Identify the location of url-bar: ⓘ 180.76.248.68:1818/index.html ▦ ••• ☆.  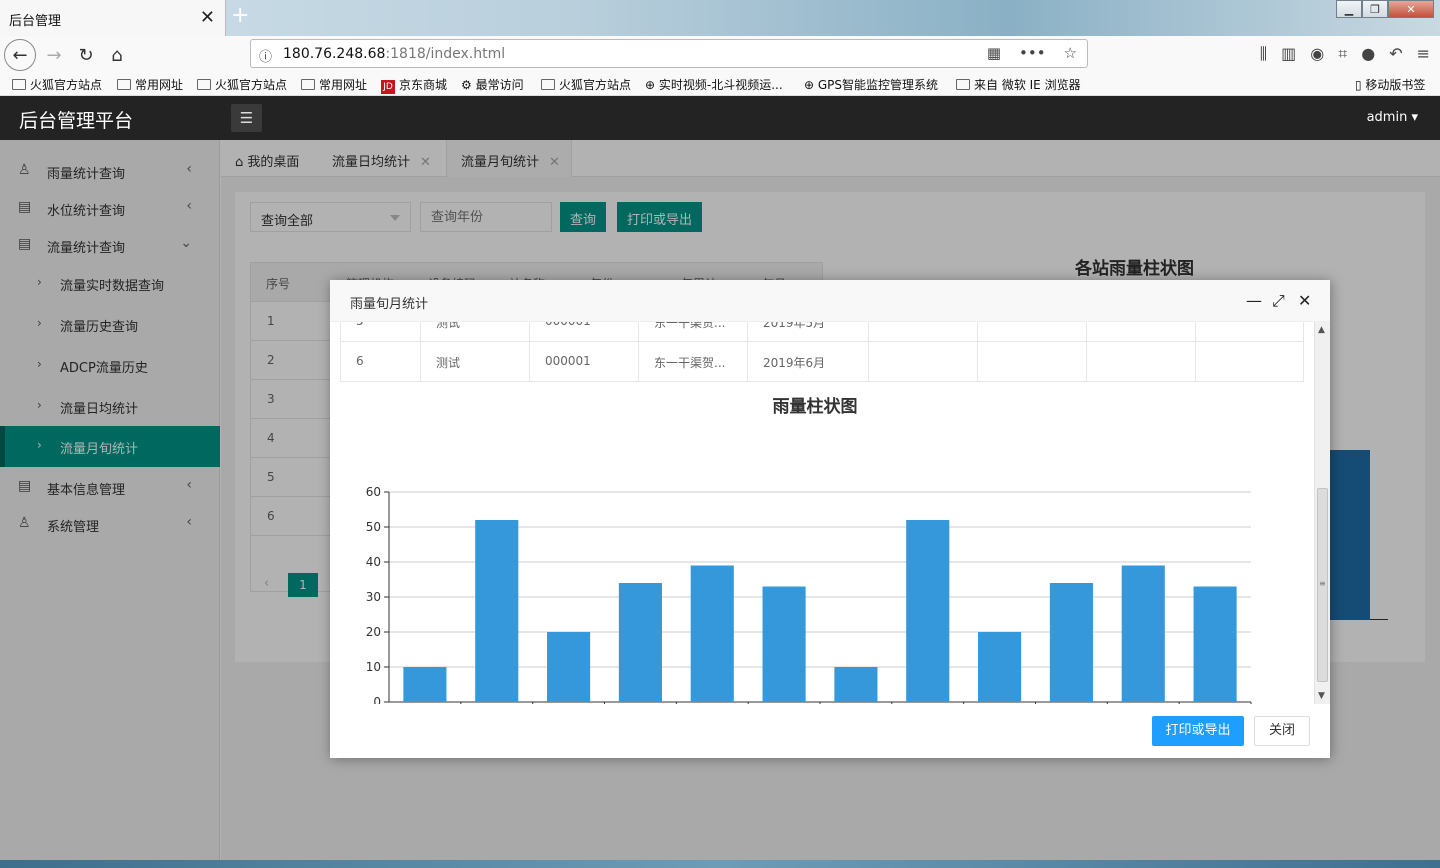
(669, 53).